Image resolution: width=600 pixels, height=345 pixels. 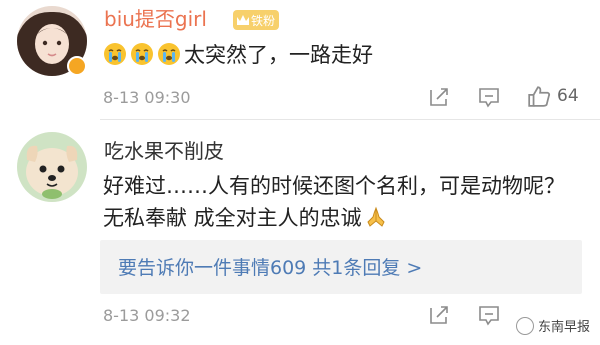 What do you see at coordinates (155, 19) in the screenshot?
I see `username: biu提否girl` at bounding box center [155, 19].